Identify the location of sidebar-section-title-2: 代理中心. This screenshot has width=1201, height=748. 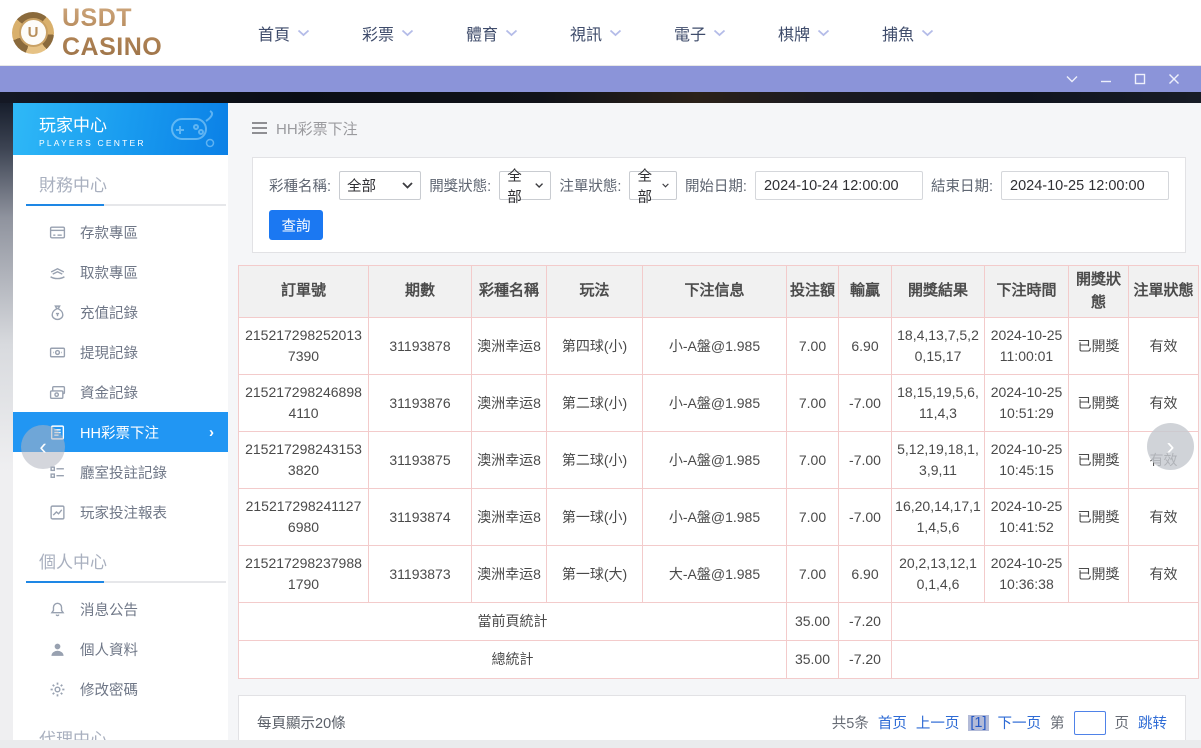
(73, 735).